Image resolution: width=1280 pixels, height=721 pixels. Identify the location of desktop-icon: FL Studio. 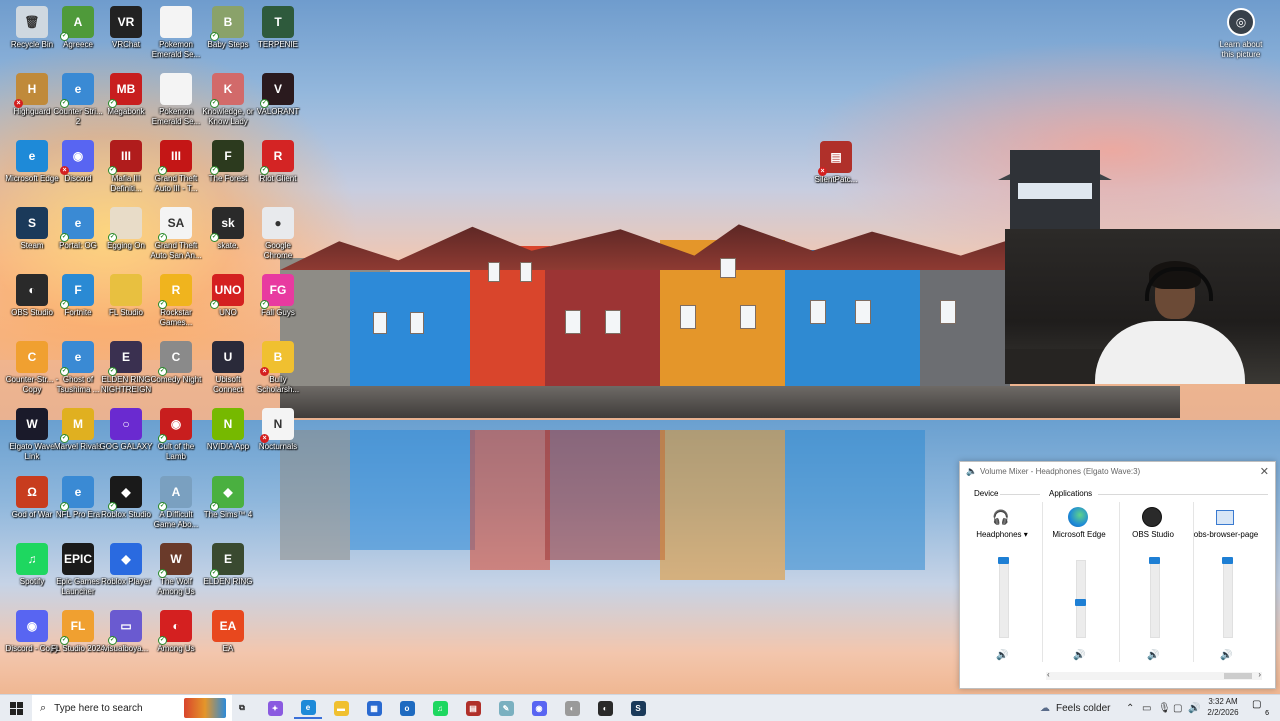
(126, 296).